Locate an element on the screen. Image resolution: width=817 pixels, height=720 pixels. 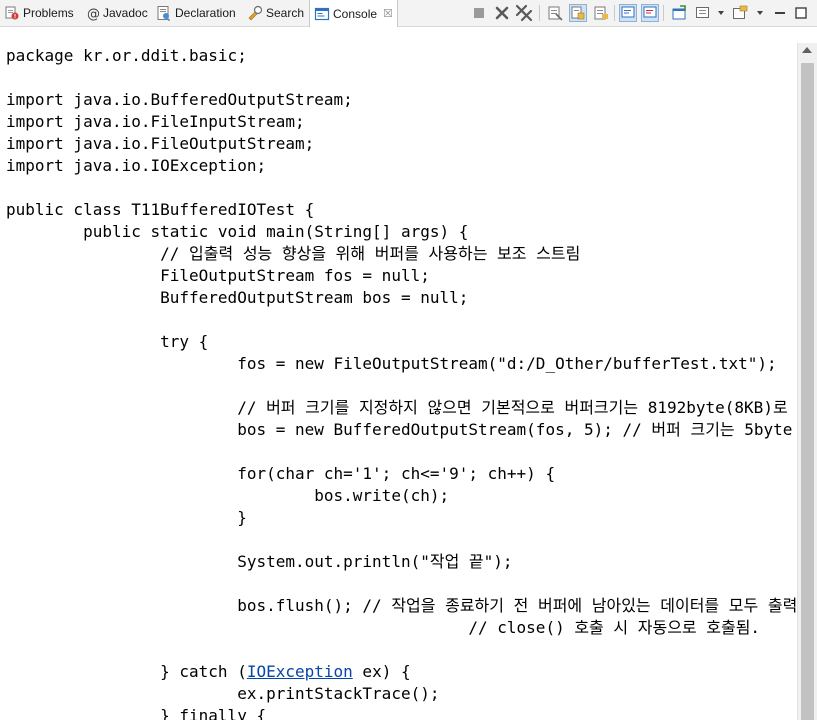
code-comment-line: // close() 호출 시 자동으로 호출됨. is located at coordinates (383, 627).